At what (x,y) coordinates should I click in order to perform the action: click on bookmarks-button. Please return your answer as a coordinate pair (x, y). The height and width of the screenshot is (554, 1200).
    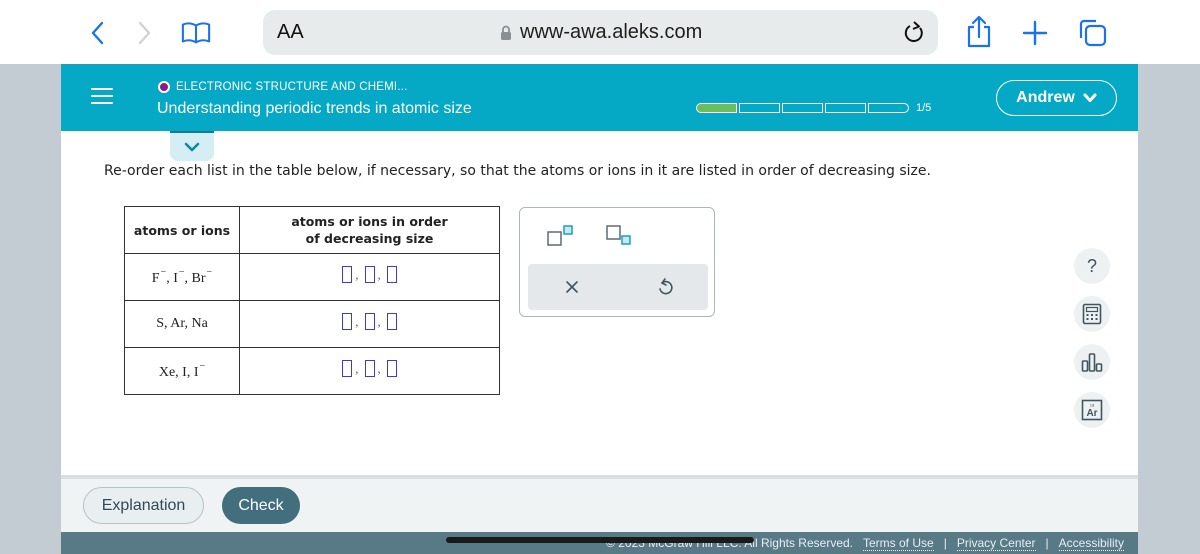
    Looking at the image, I should click on (196, 33).